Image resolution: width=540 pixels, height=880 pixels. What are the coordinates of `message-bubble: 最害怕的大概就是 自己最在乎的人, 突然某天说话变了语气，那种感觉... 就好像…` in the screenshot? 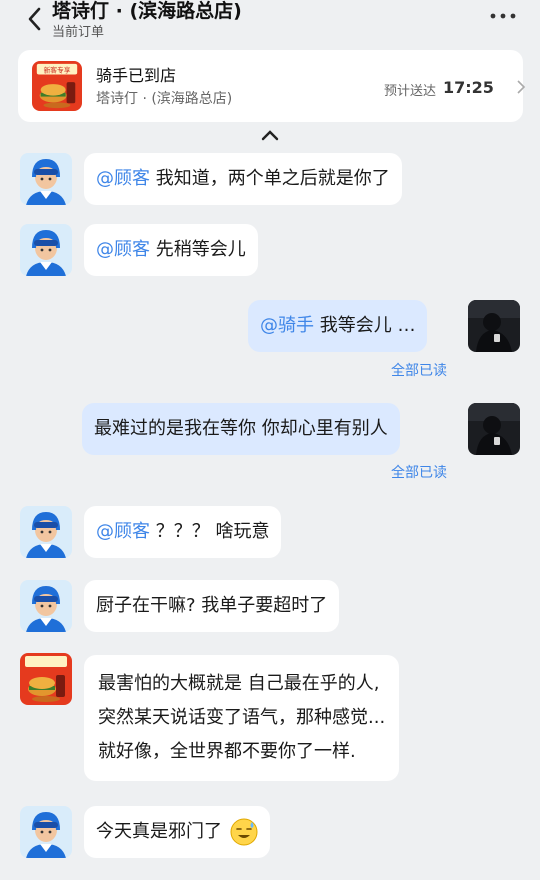 It's located at (242, 718).